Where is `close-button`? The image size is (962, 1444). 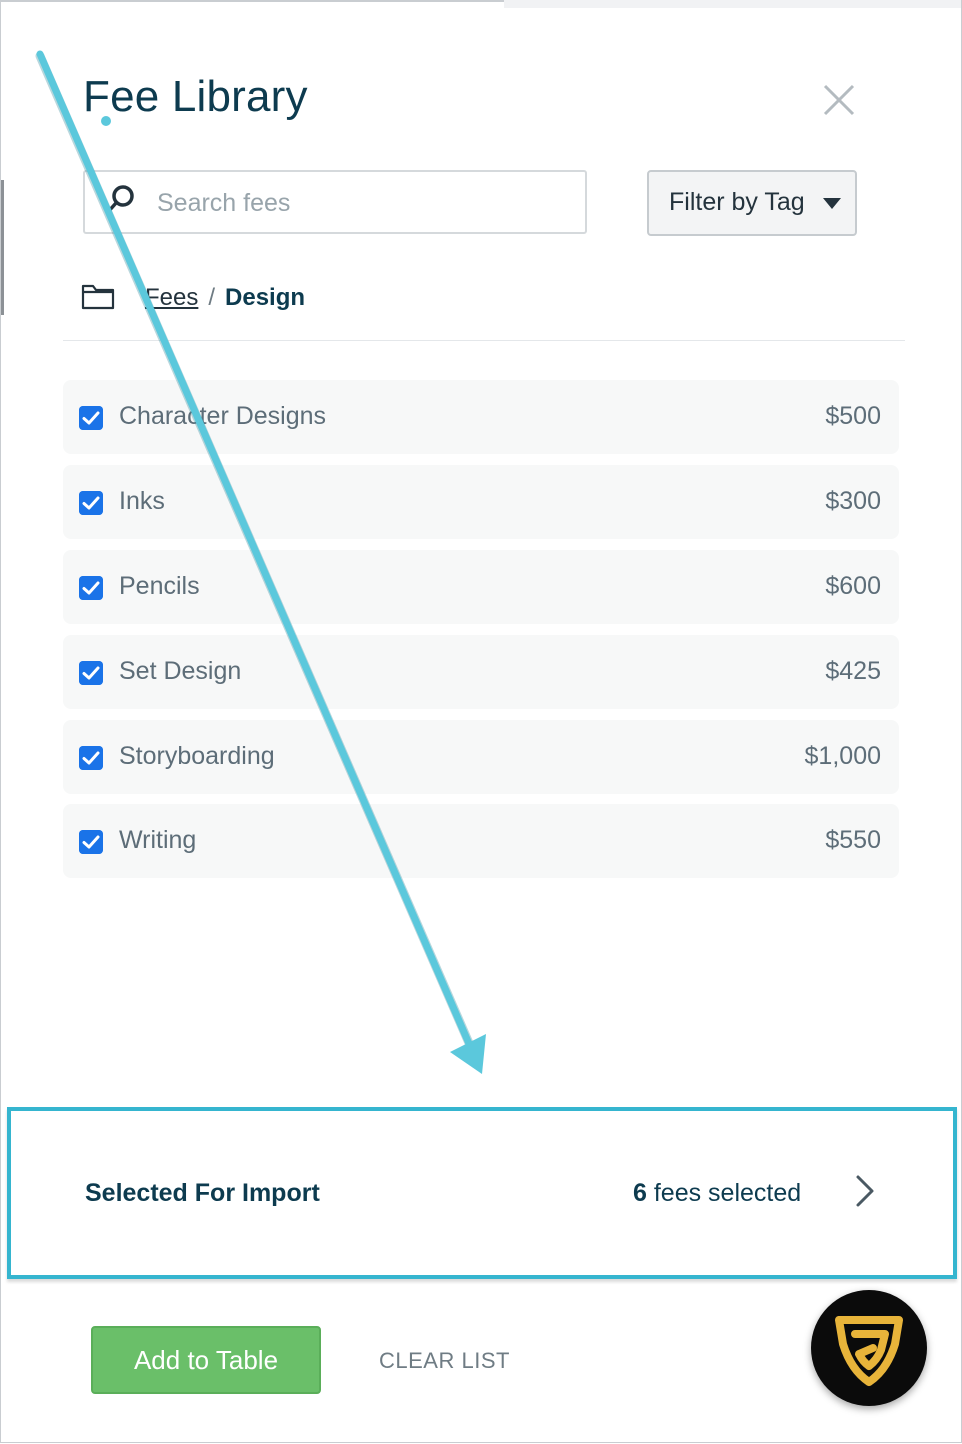
close-button is located at coordinates (839, 100).